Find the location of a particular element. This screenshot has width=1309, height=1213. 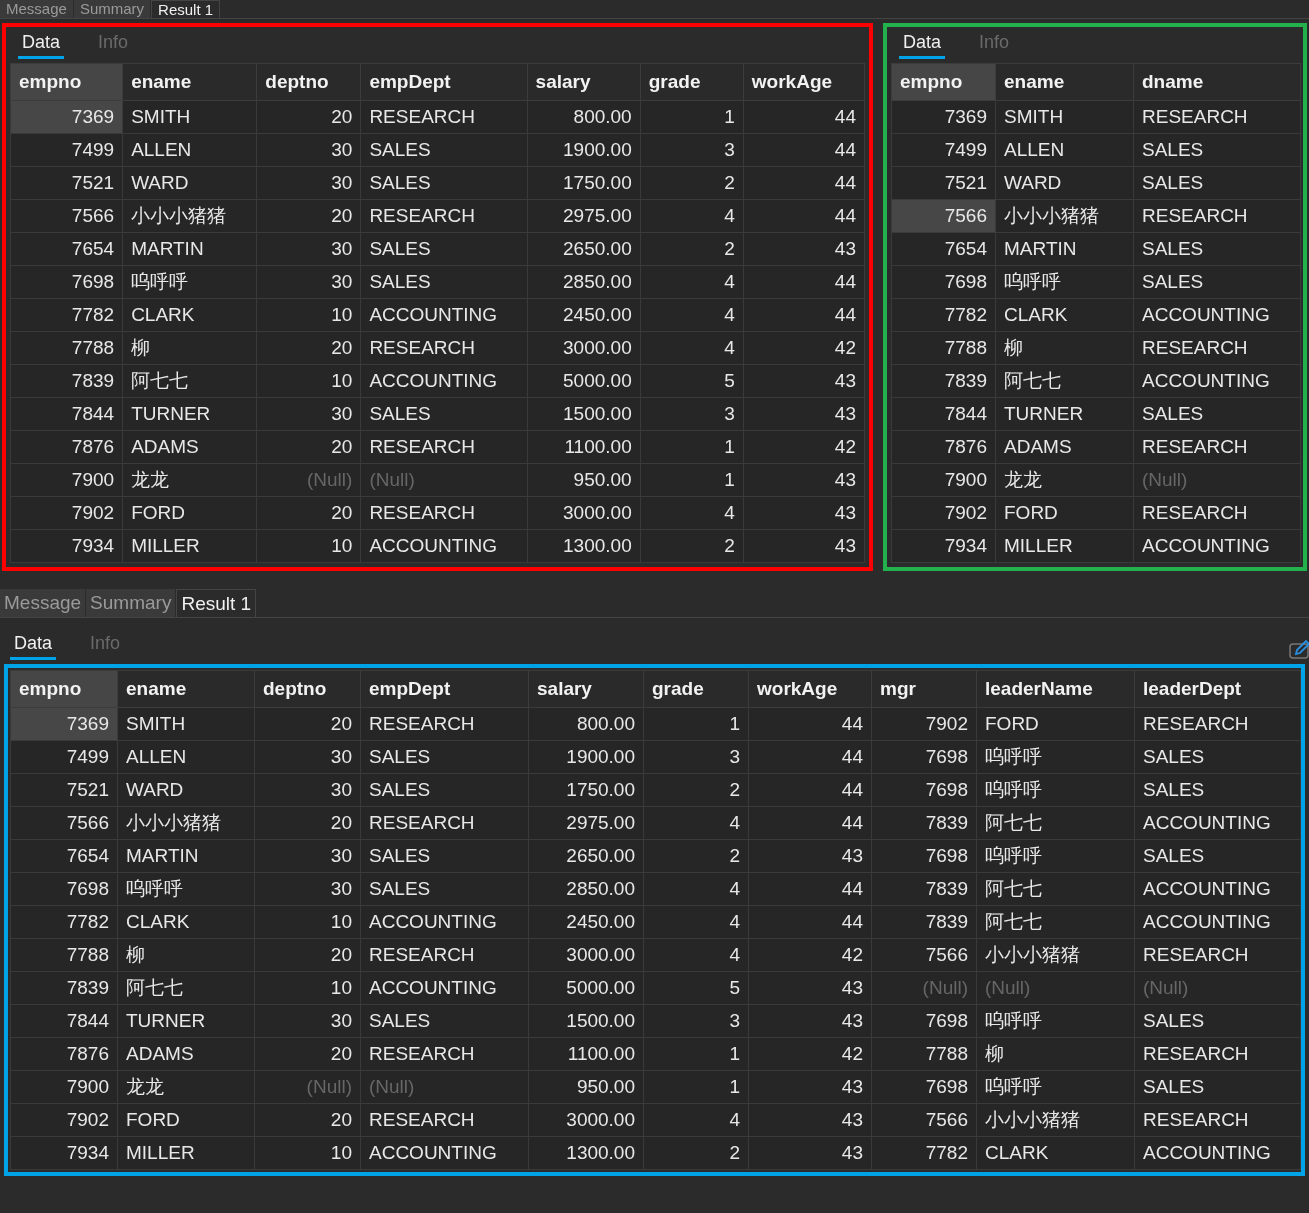

table-cell: 5 is located at coordinates (692, 381).